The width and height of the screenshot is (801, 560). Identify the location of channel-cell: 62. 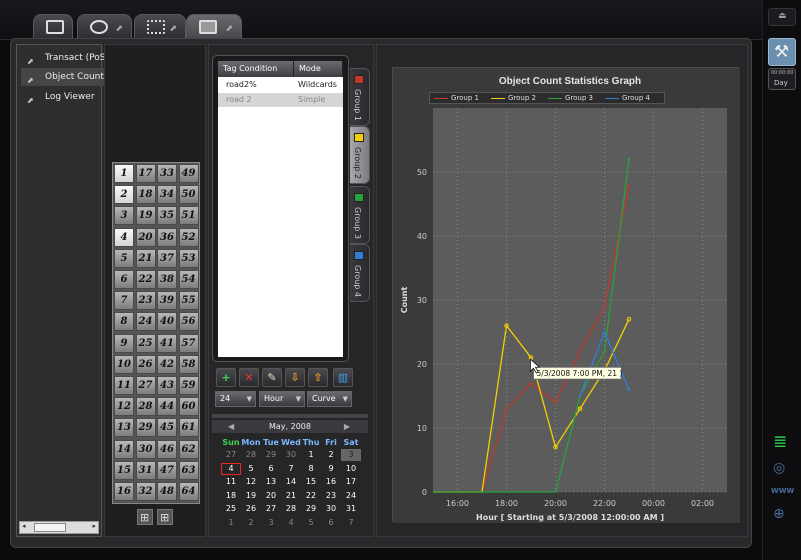
(188, 449).